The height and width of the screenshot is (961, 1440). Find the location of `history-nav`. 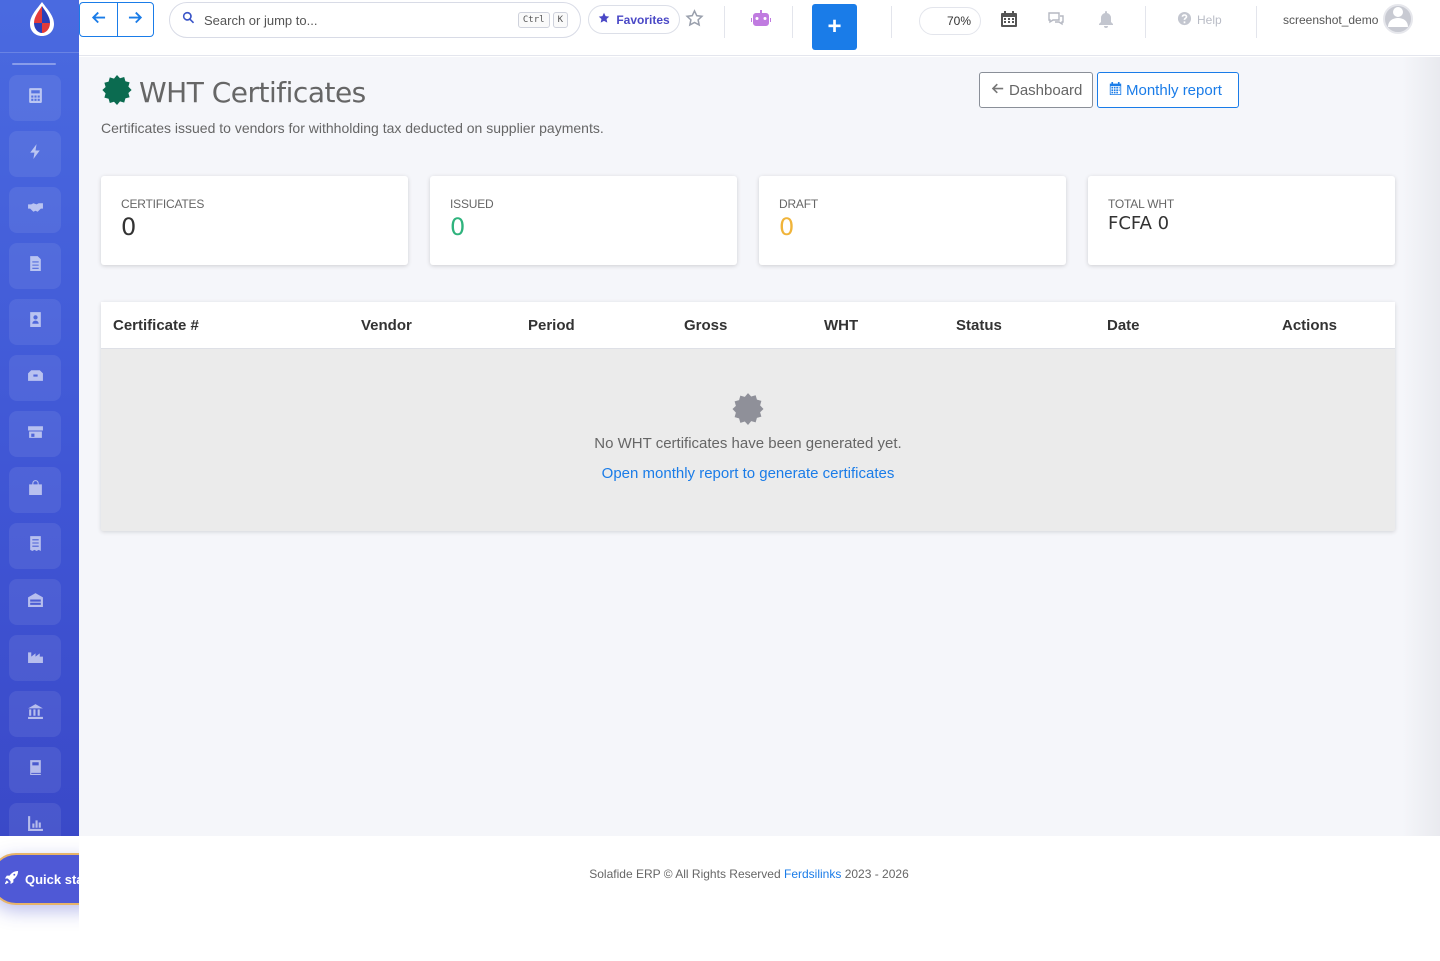

history-nav is located at coordinates (116, 19).